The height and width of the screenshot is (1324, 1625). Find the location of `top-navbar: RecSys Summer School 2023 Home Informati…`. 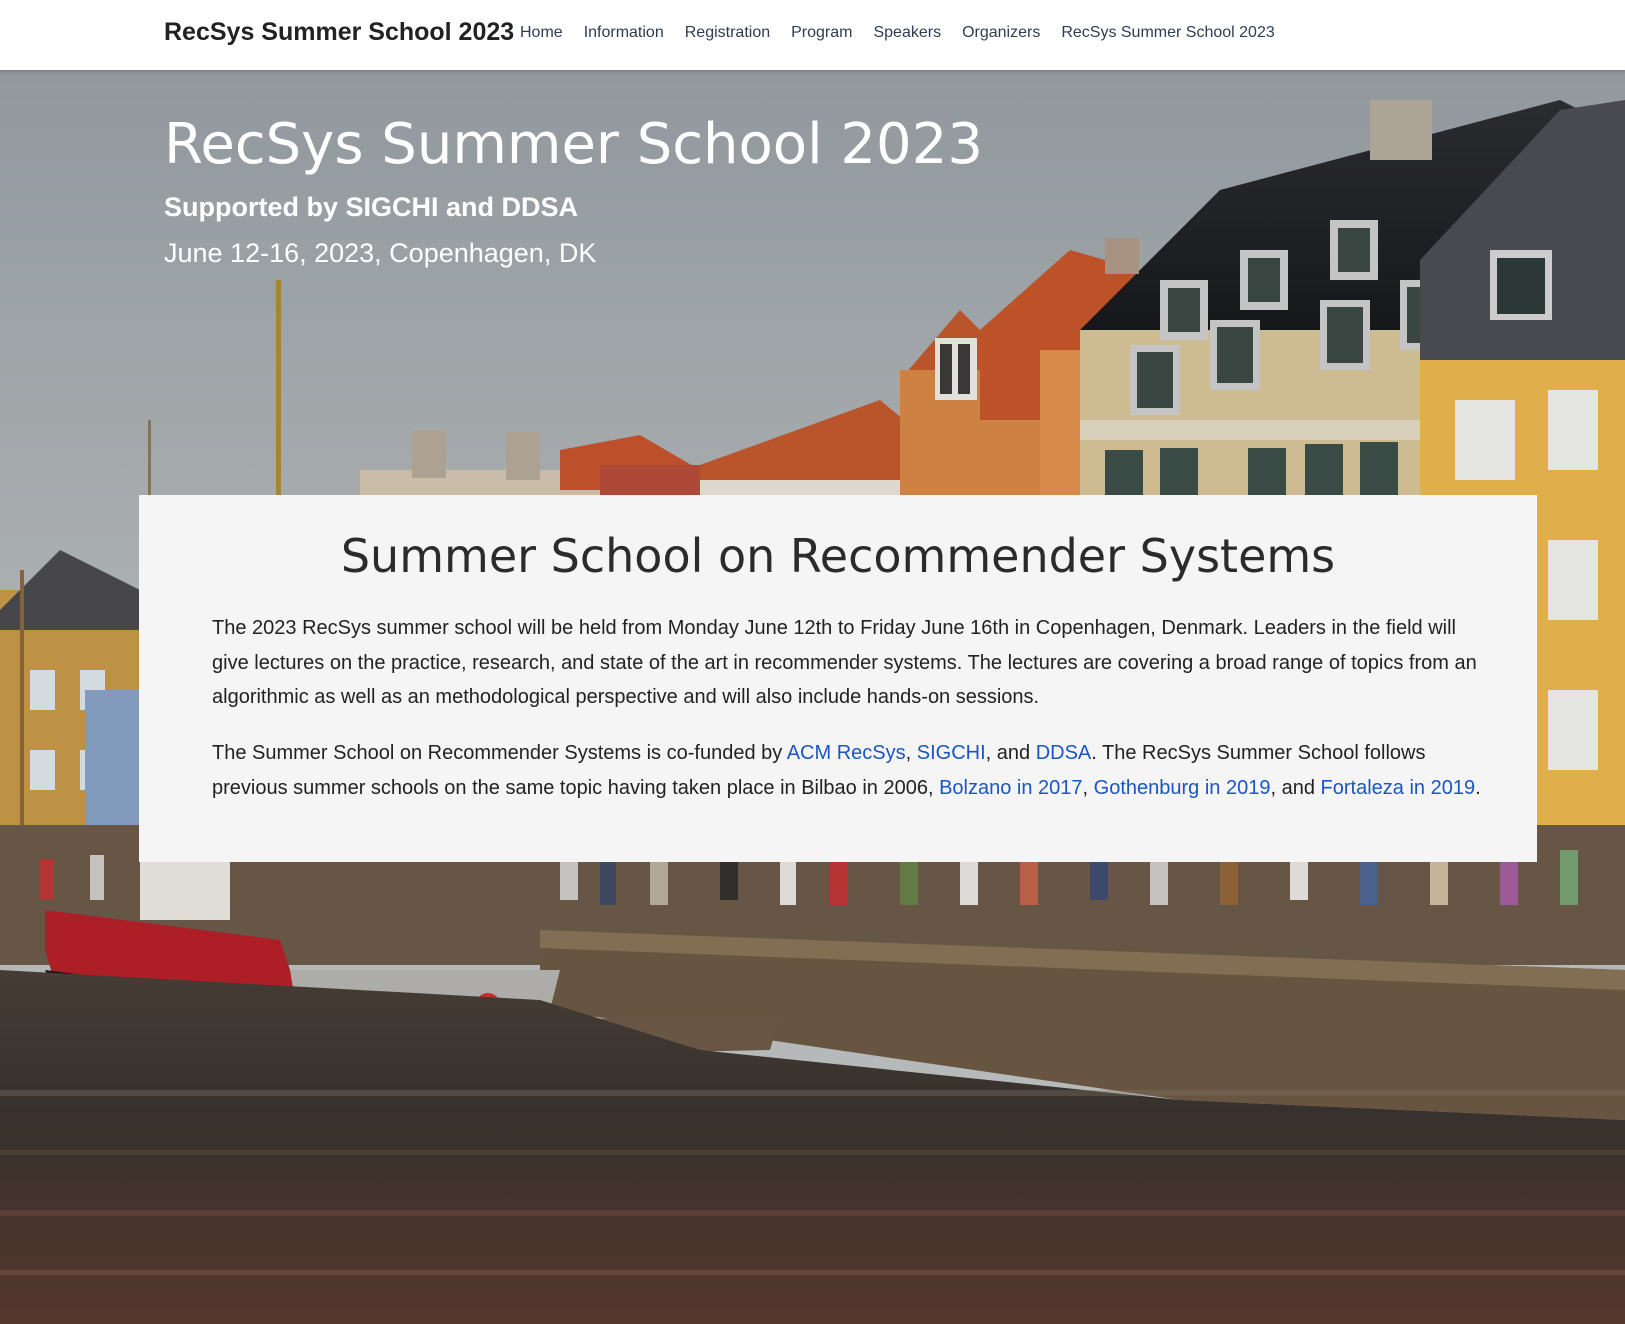

top-navbar: RecSys Summer School 2023 Home Informati… is located at coordinates (812, 35).